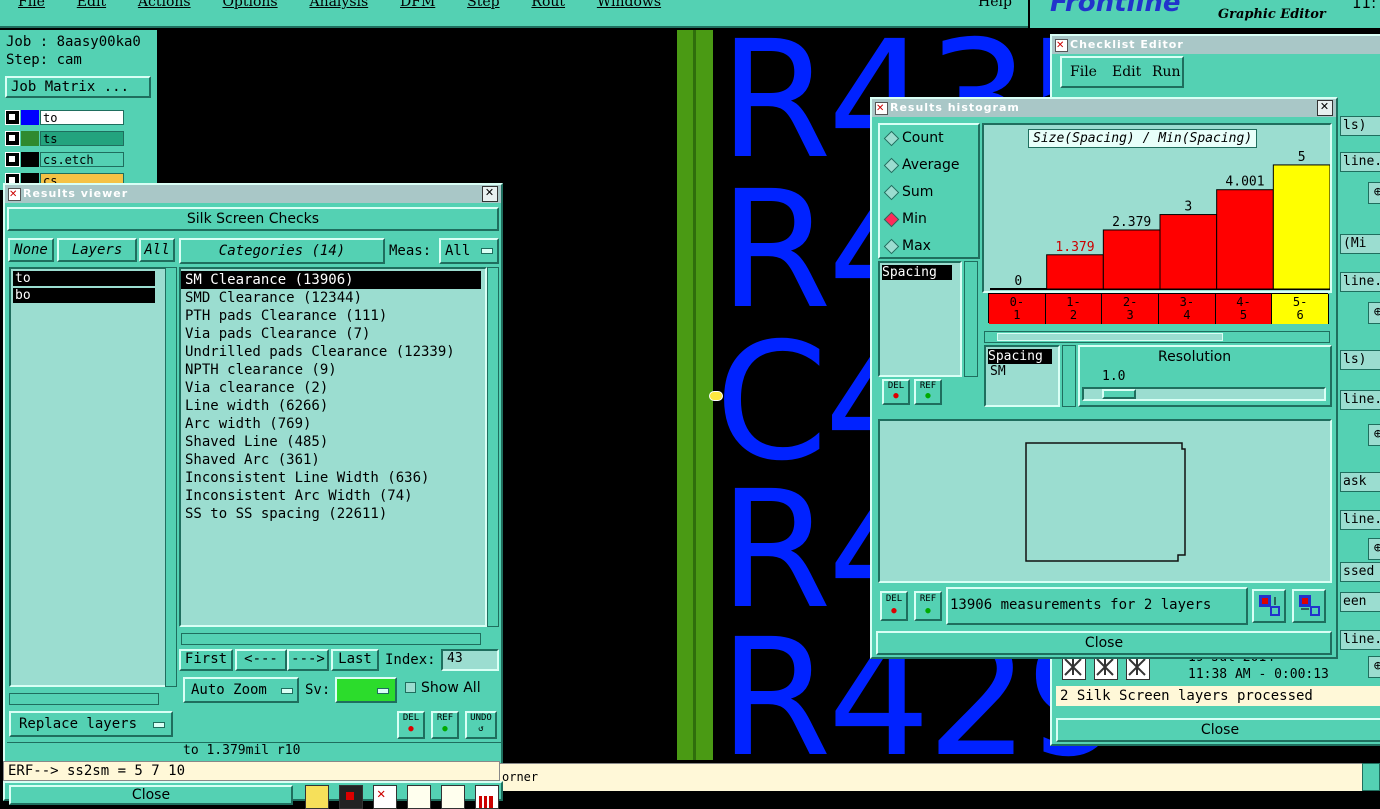  Describe the element at coordinates (1017, 309) in the screenshot. I see `bin-label: 0- 1` at that location.